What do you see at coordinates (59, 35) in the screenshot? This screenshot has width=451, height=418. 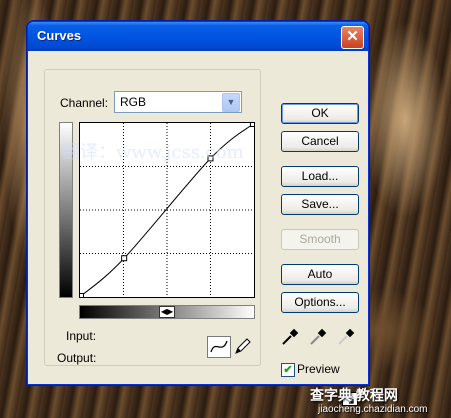 I see `window-title: Curves` at bounding box center [59, 35].